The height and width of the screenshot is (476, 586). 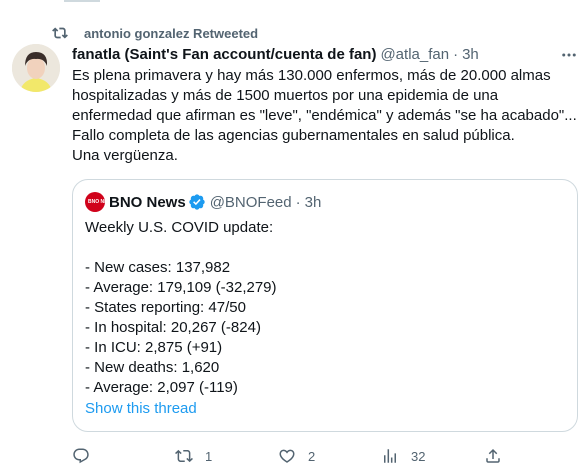 I want to click on author-handle: @atla_fan, so click(x=414, y=54).